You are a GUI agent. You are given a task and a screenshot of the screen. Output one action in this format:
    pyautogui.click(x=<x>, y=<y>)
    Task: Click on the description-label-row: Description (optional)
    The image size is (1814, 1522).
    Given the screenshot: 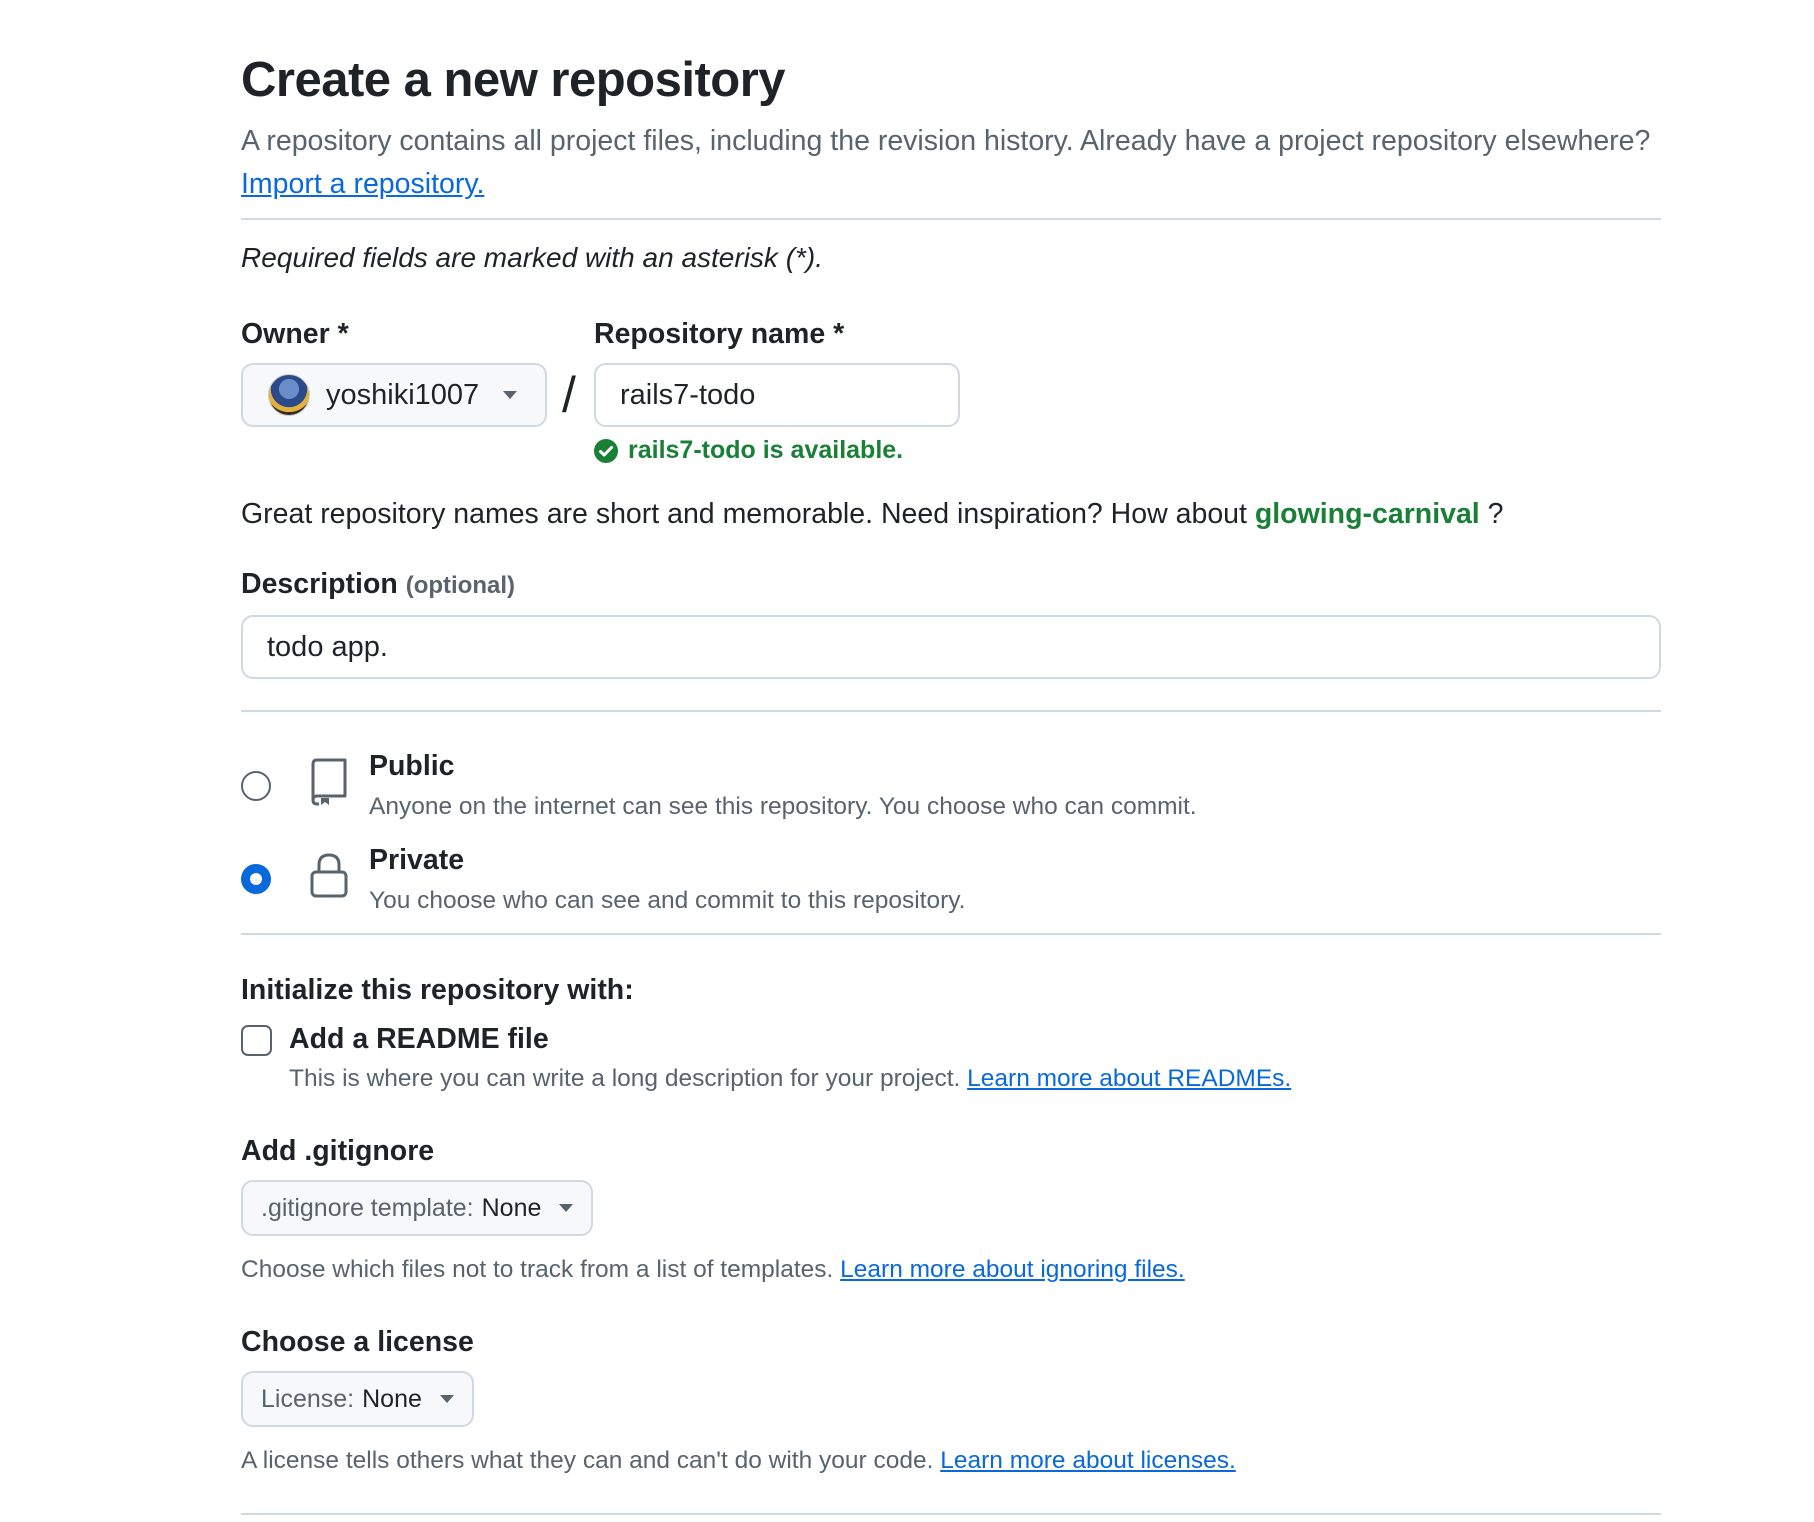 What is the action you would take?
    pyautogui.click(x=378, y=584)
    